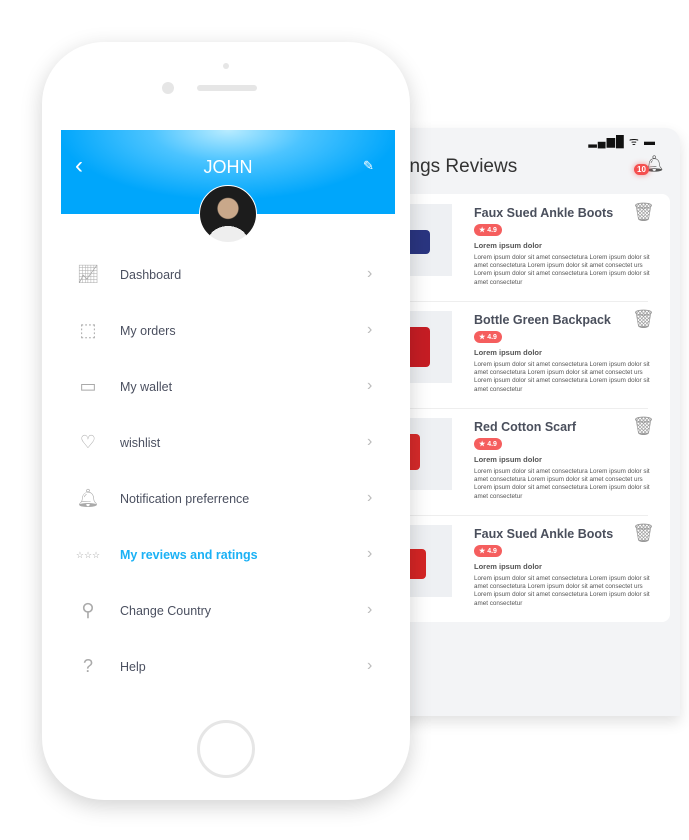 This screenshot has width=689, height=840. Describe the element at coordinates (227, 88) in the screenshot. I see `speaker` at that location.